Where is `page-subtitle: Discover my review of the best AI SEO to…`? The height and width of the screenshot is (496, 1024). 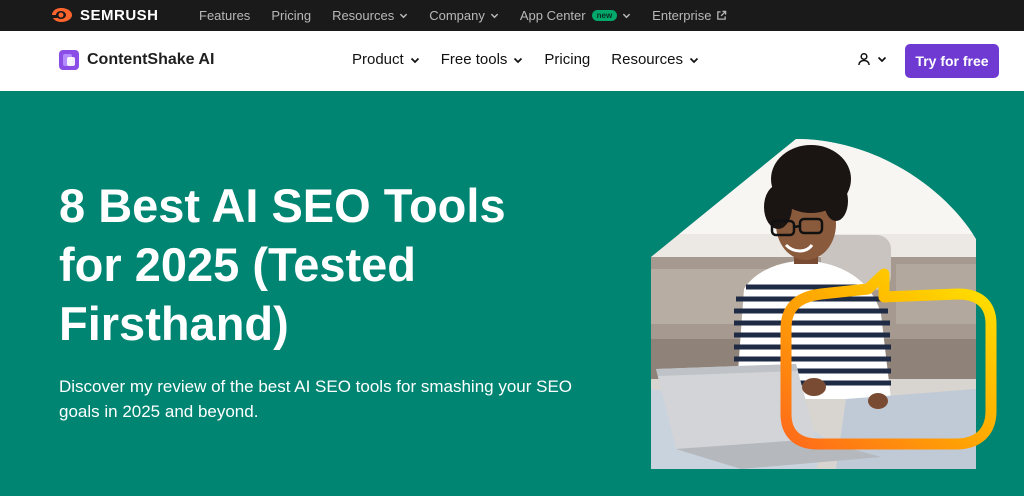 page-subtitle: Discover my review of the best AI SEO to… is located at coordinates (331, 399).